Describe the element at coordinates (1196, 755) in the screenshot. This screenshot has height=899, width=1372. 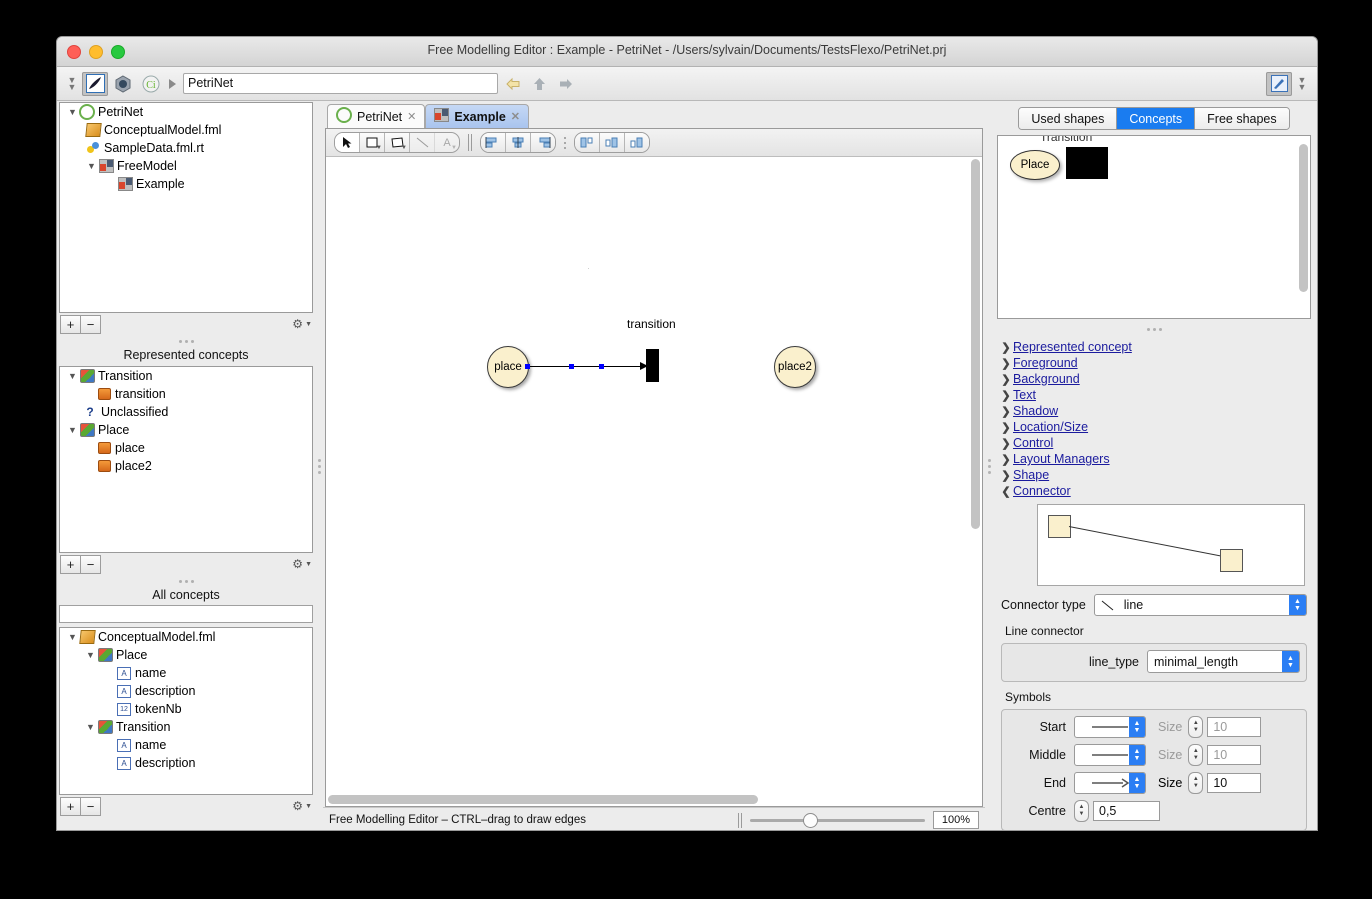
I see `symbol-middle-size-stepper: ▲ ▼` at that location.